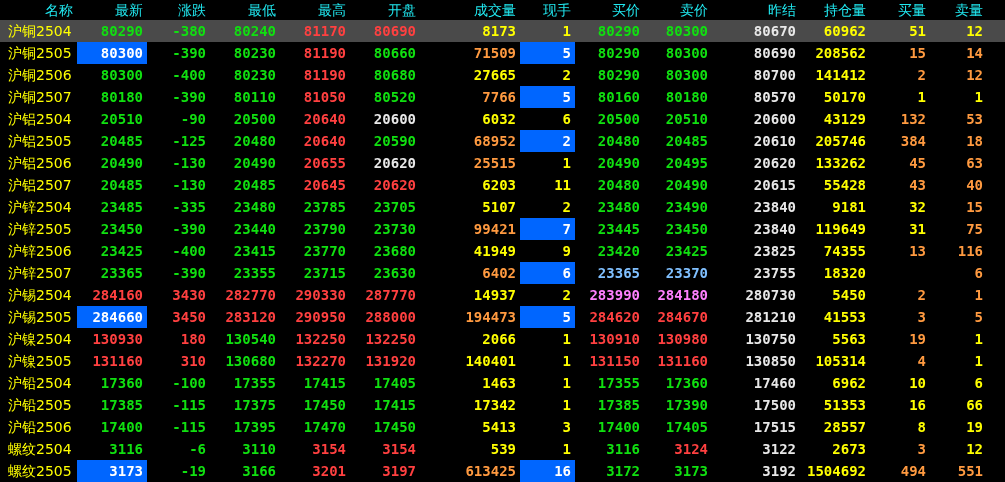  Describe the element at coordinates (40, 317) in the screenshot. I see `contract-name: 沪锡2505` at that location.